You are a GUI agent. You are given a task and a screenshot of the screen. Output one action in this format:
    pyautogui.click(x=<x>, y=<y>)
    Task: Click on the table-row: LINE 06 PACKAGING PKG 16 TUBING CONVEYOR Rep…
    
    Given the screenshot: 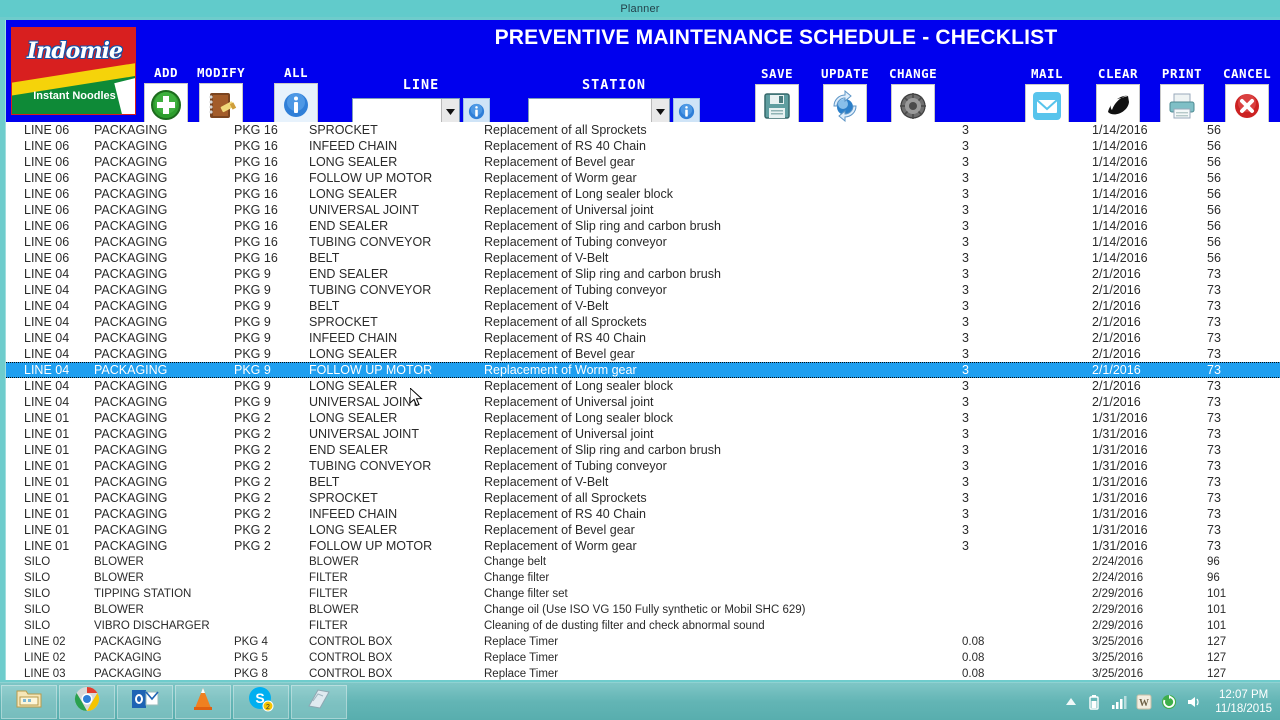 What is the action you would take?
    pyautogui.click(x=643, y=242)
    